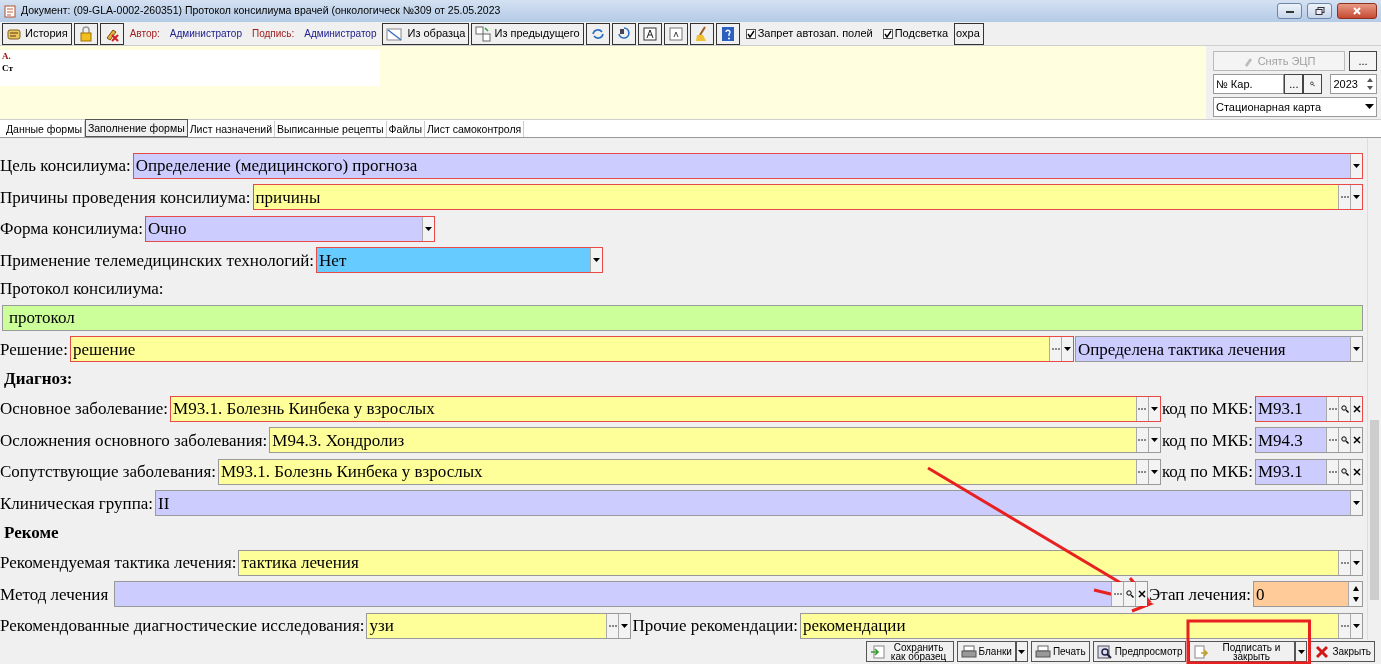  Describe the element at coordinates (44, 129) in the screenshot. I see `tab: Данные формы` at that location.